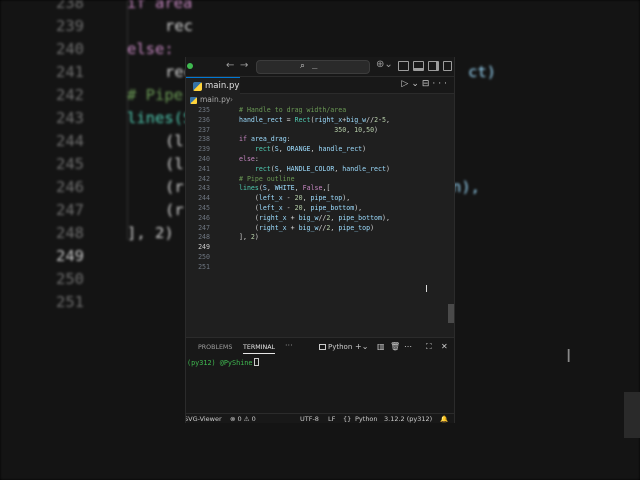 The height and width of the screenshot is (480, 640). I want to click on split-terminal-icon: ▥, so click(381, 346).